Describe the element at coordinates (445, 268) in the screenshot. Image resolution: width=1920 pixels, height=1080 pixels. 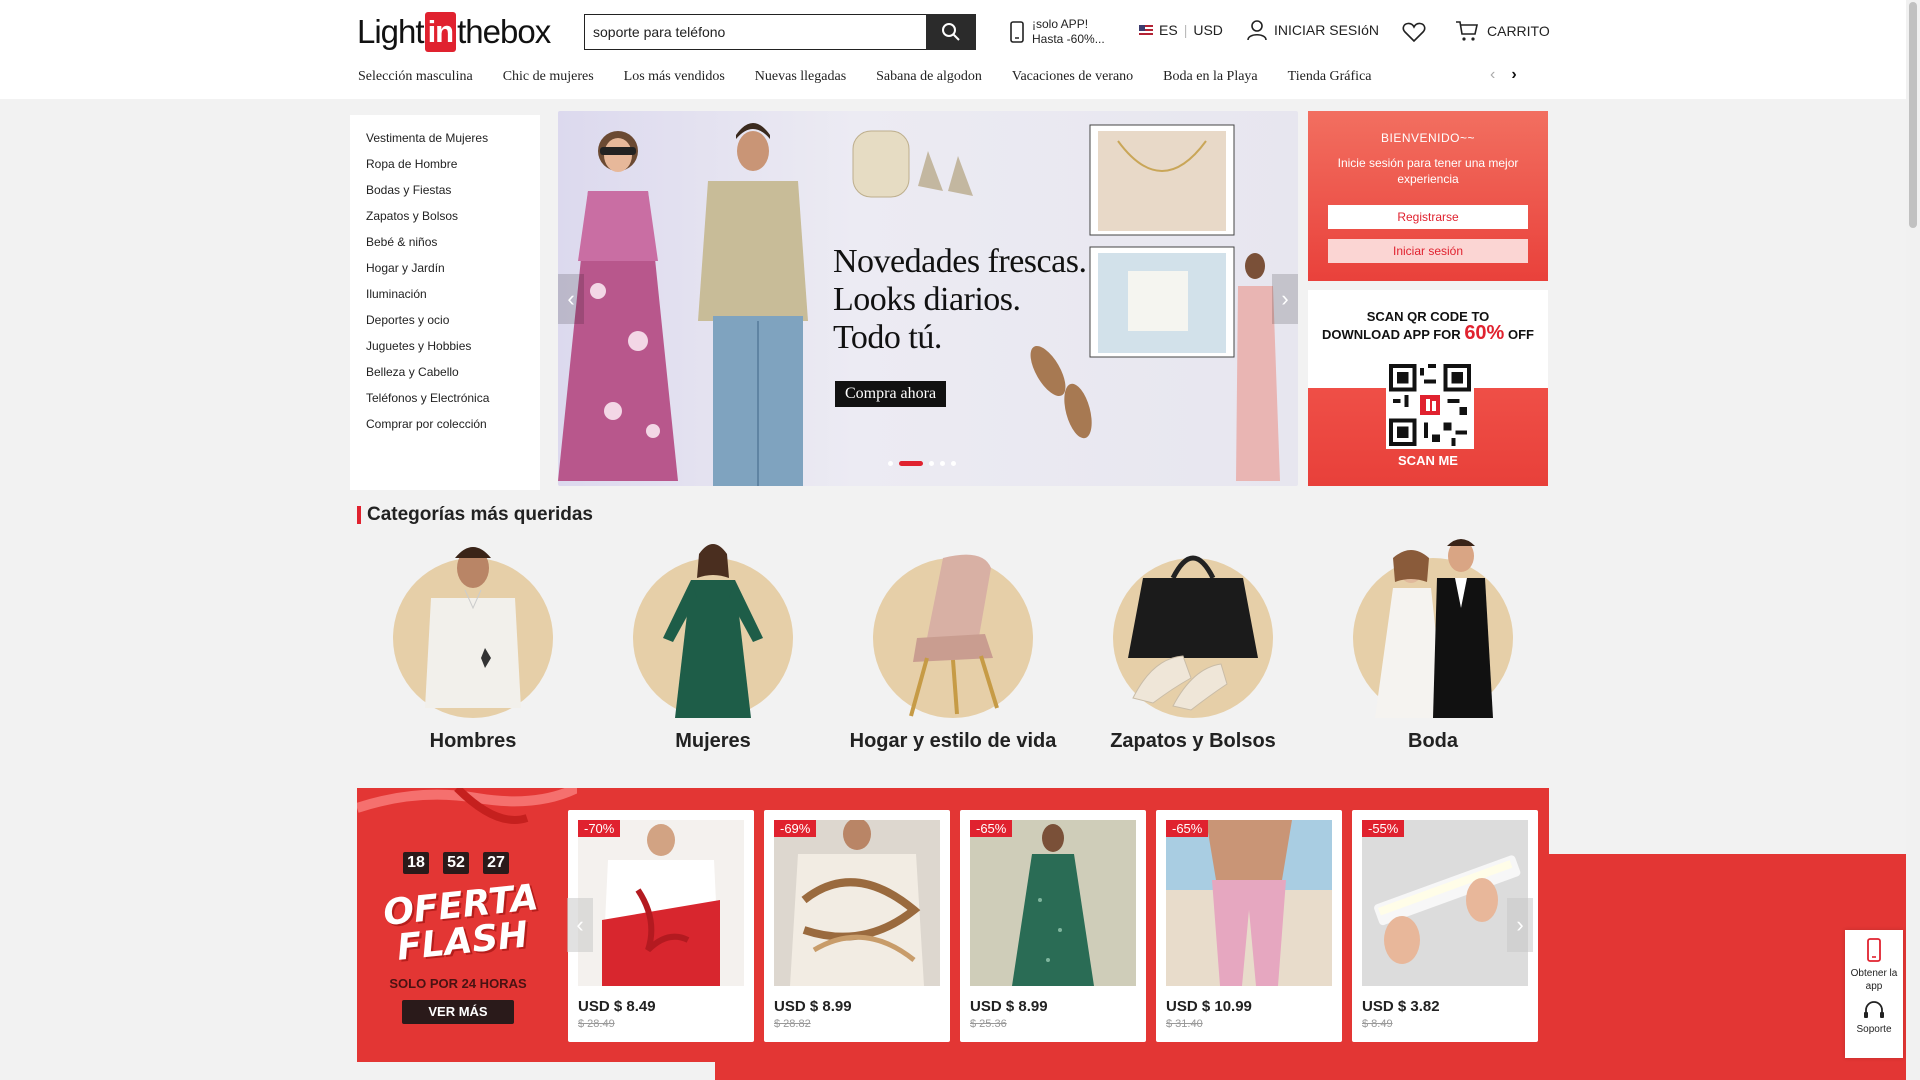
I see `sidebar-category-item: Hogar y Jardín` at that location.